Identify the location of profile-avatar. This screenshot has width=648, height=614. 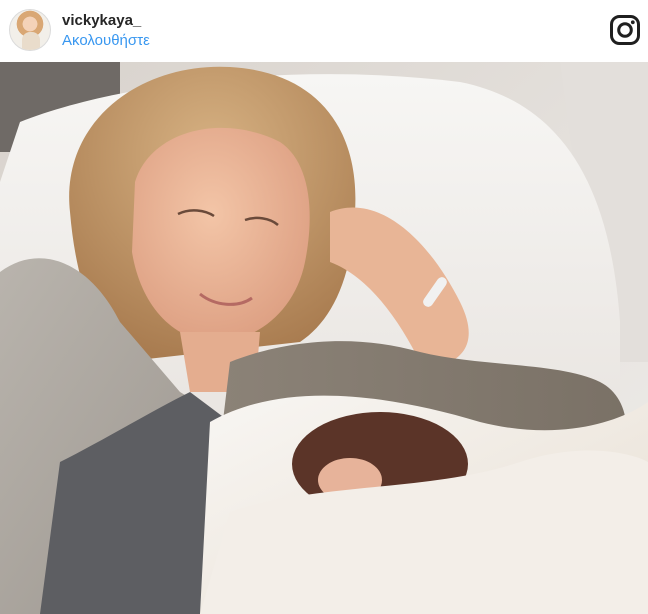
(30, 30).